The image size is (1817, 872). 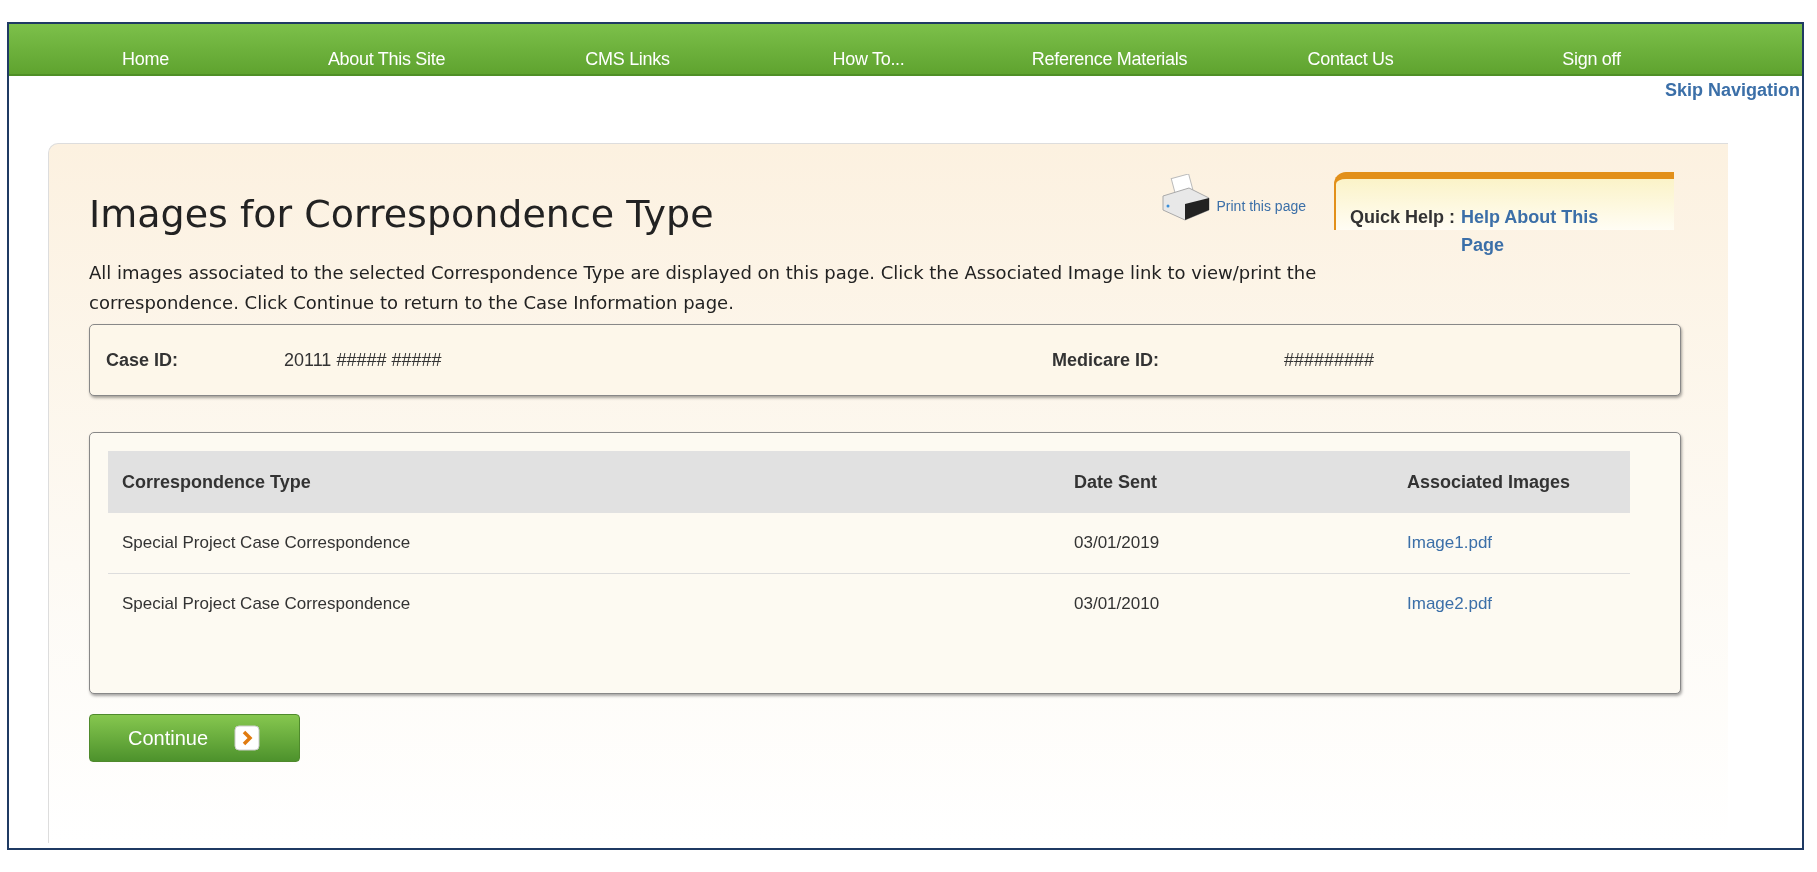 What do you see at coordinates (1403, 217) in the screenshot?
I see `quick-help-label: Quick Help :` at bounding box center [1403, 217].